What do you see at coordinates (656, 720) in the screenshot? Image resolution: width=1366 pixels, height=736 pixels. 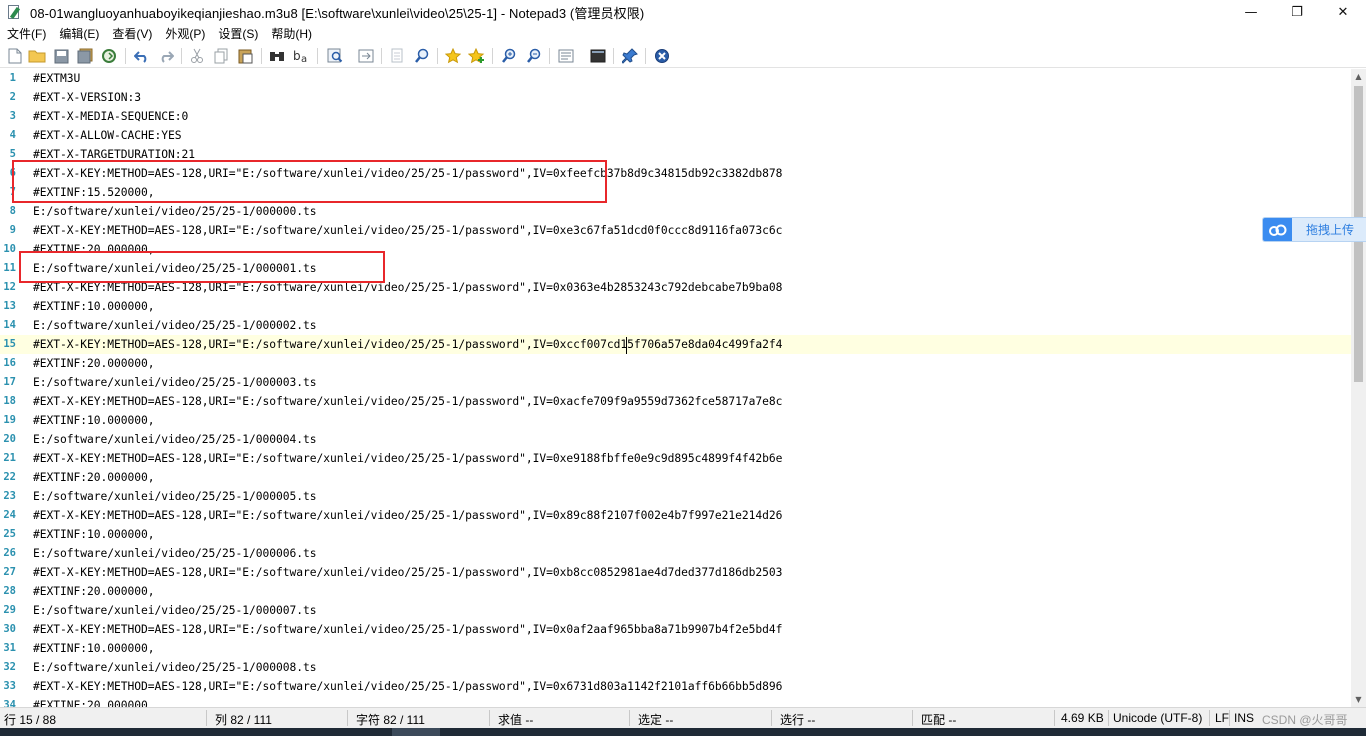 I see `status-selection: 选定 --` at bounding box center [656, 720].